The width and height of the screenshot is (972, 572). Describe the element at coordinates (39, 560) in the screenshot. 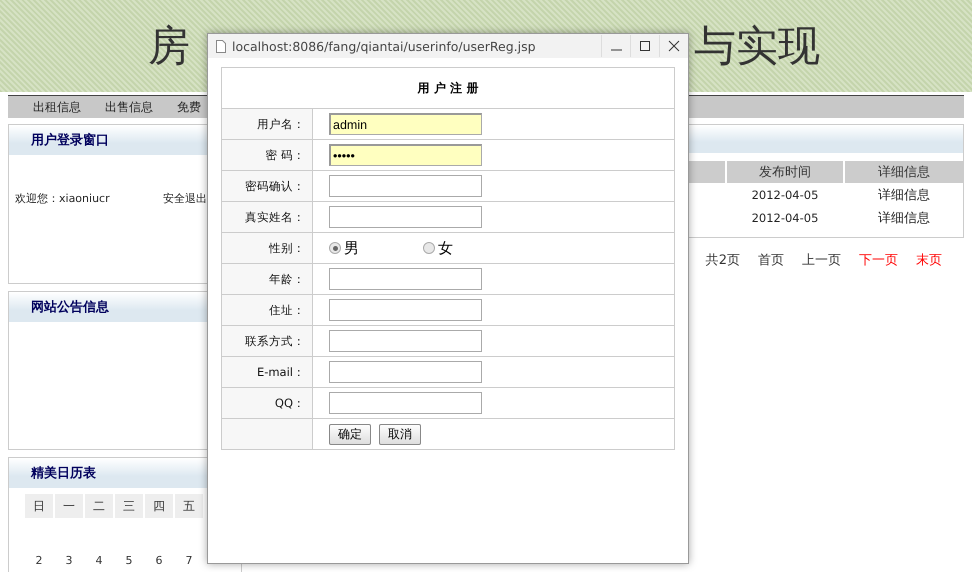

I see `day-cell: 2` at that location.